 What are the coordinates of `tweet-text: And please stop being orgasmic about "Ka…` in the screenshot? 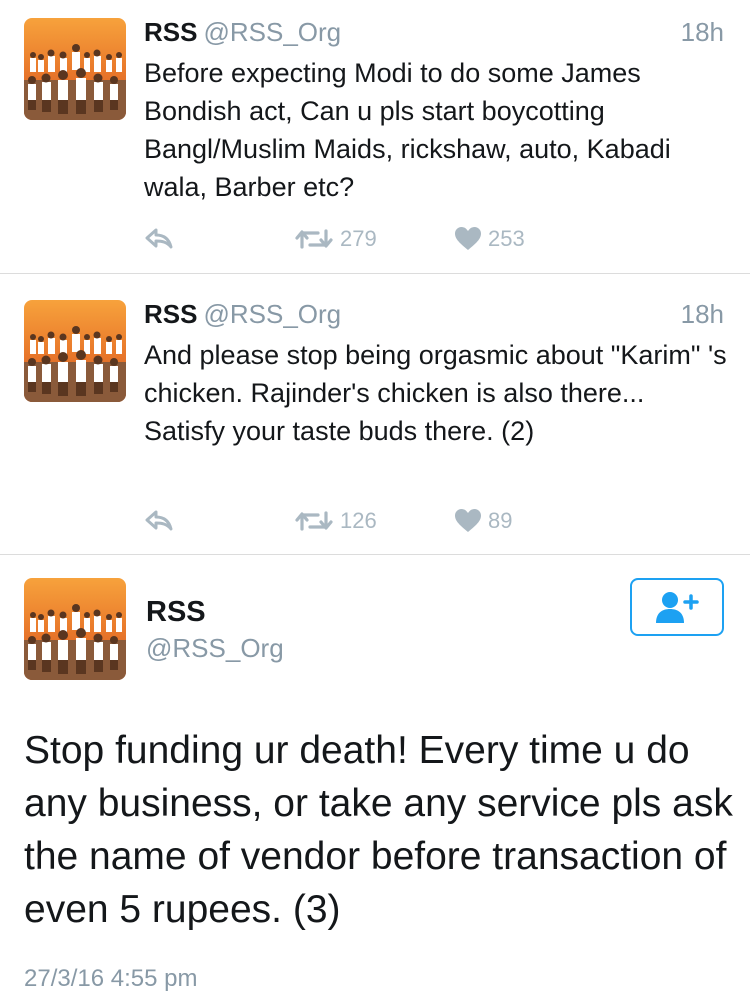 It's located at (435, 393).